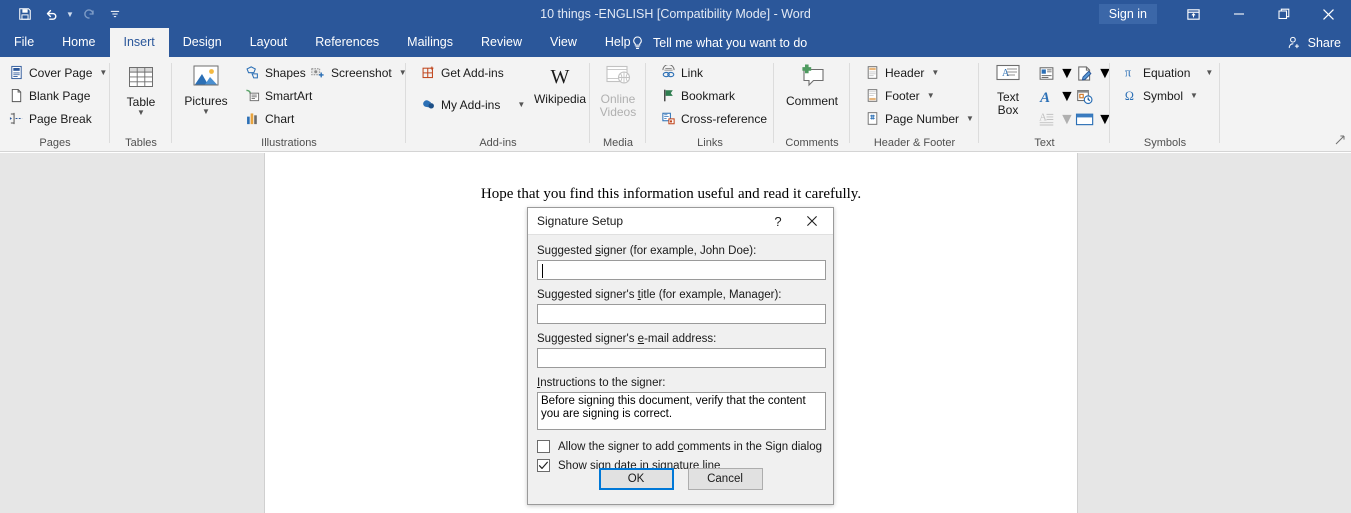 Image resolution: width=1351 pixels, height=513 pixels. I want to click on screenshot-button: Screenshot ▼, so click(358, 72).